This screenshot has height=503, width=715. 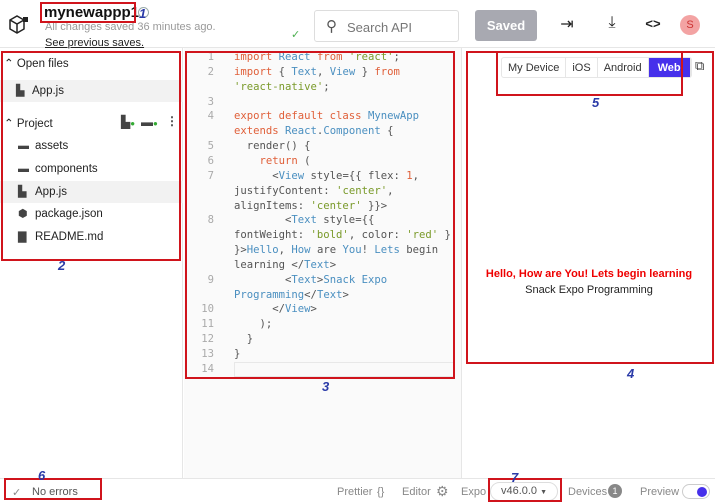 What do you see at coordinates (587, 492) in the screenshot?
I see `devices-button: Devices` at bounding box center [587, 492].